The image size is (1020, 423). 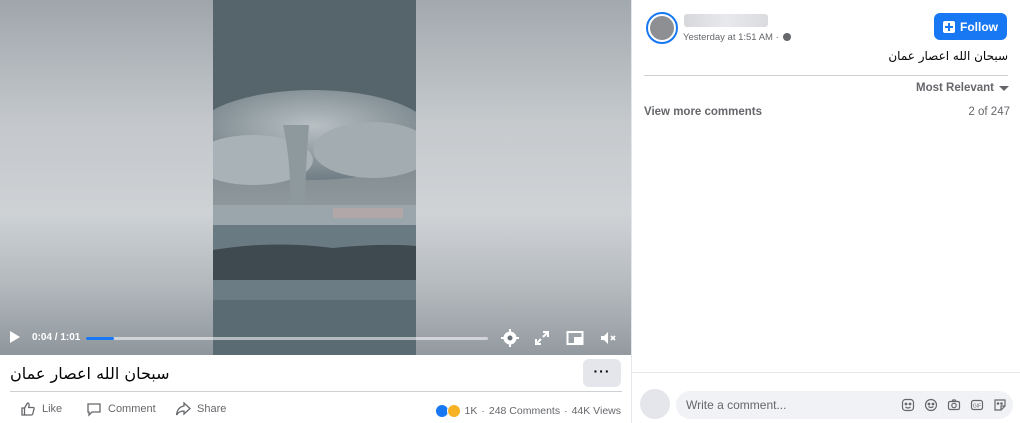 I want to click on share-label: Share, so click(x=212, y=409).